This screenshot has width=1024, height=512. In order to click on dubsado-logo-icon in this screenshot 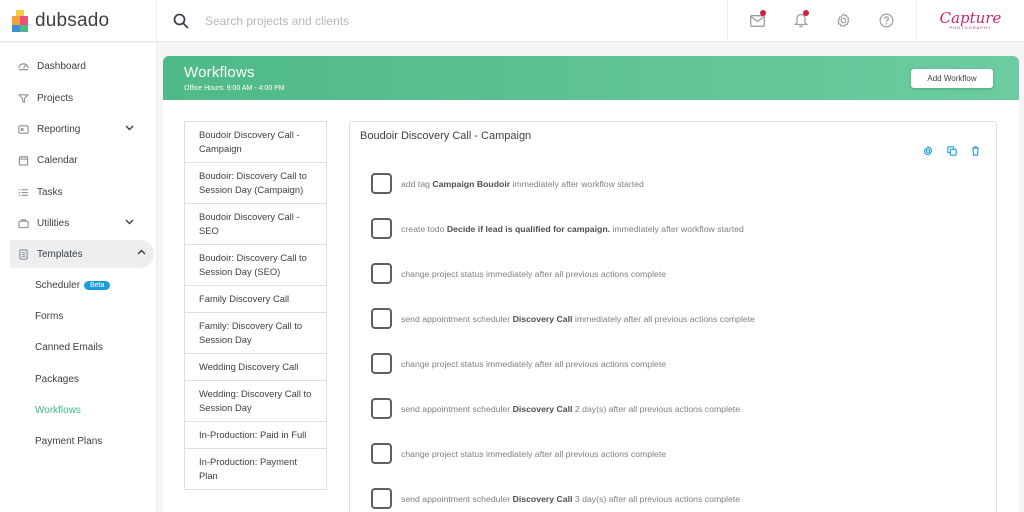, I will do `click(20, 20)`.